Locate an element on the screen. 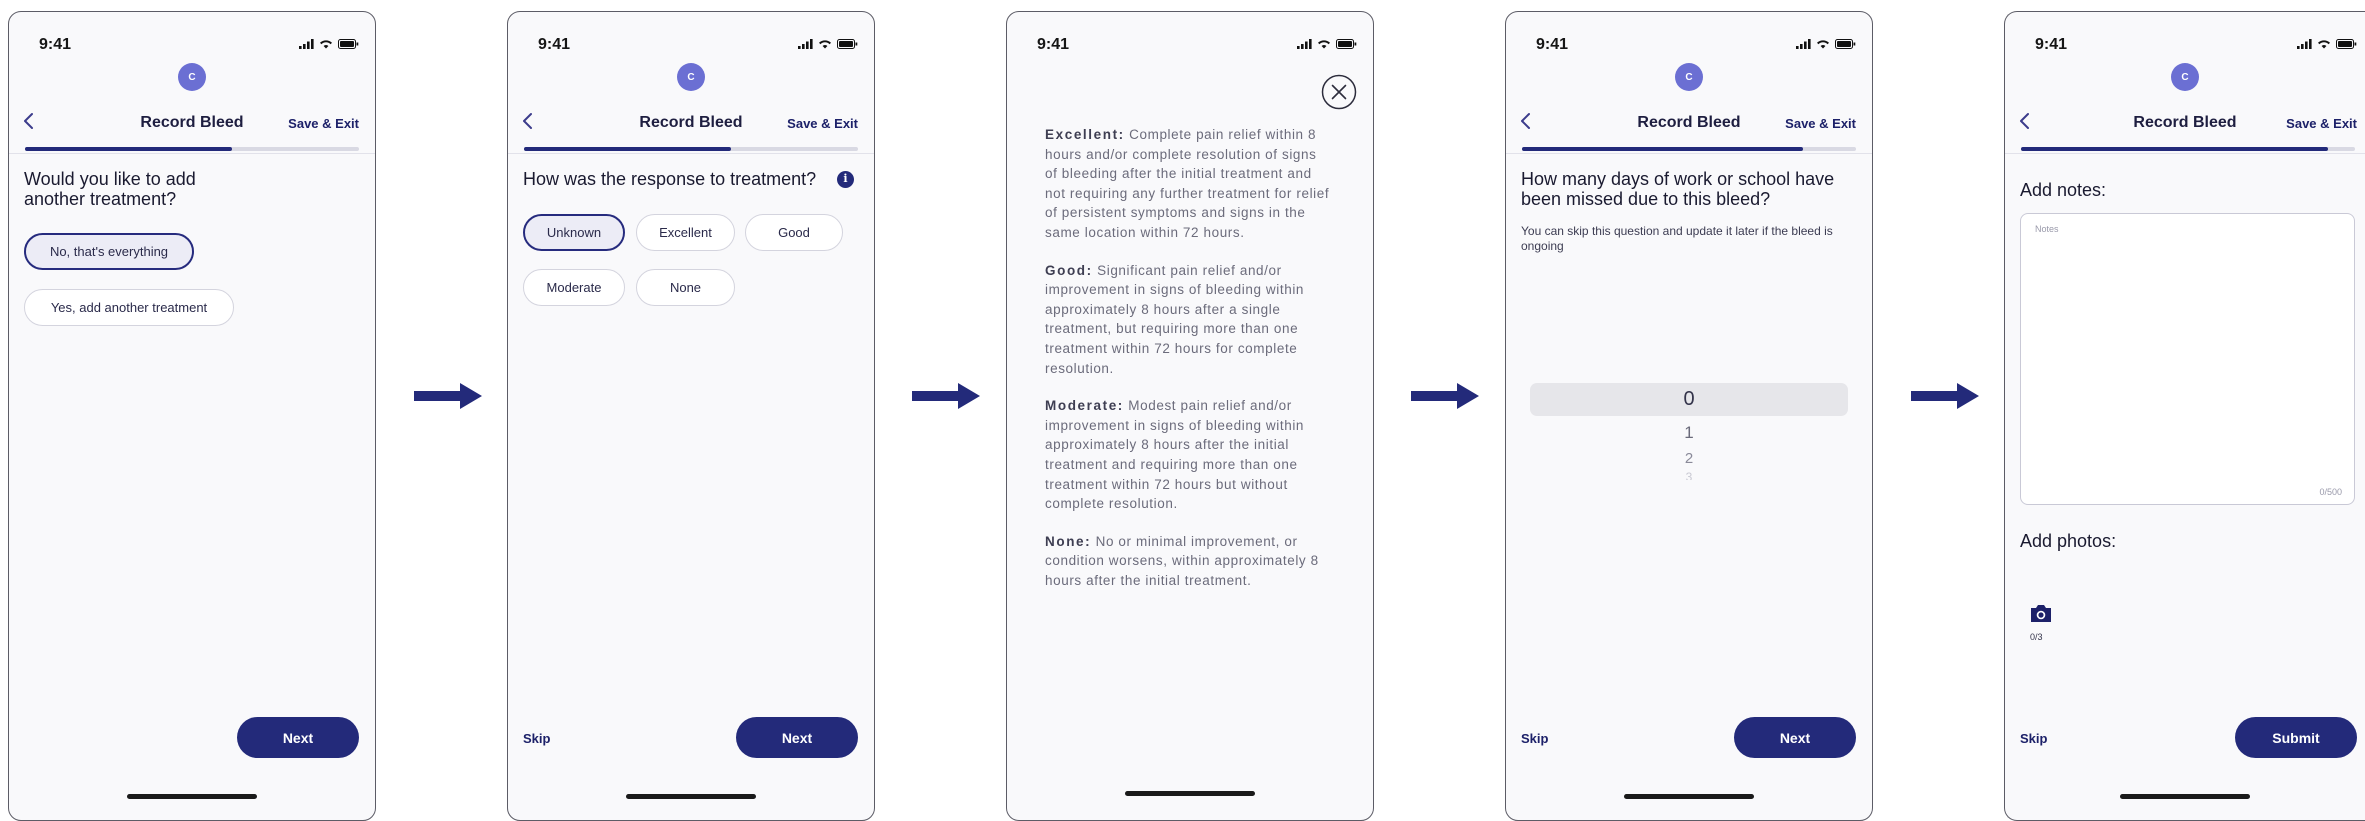 This screenshot has height=821, width=2365. notes-label: Add notes: is located at coordinates (2063, 190).